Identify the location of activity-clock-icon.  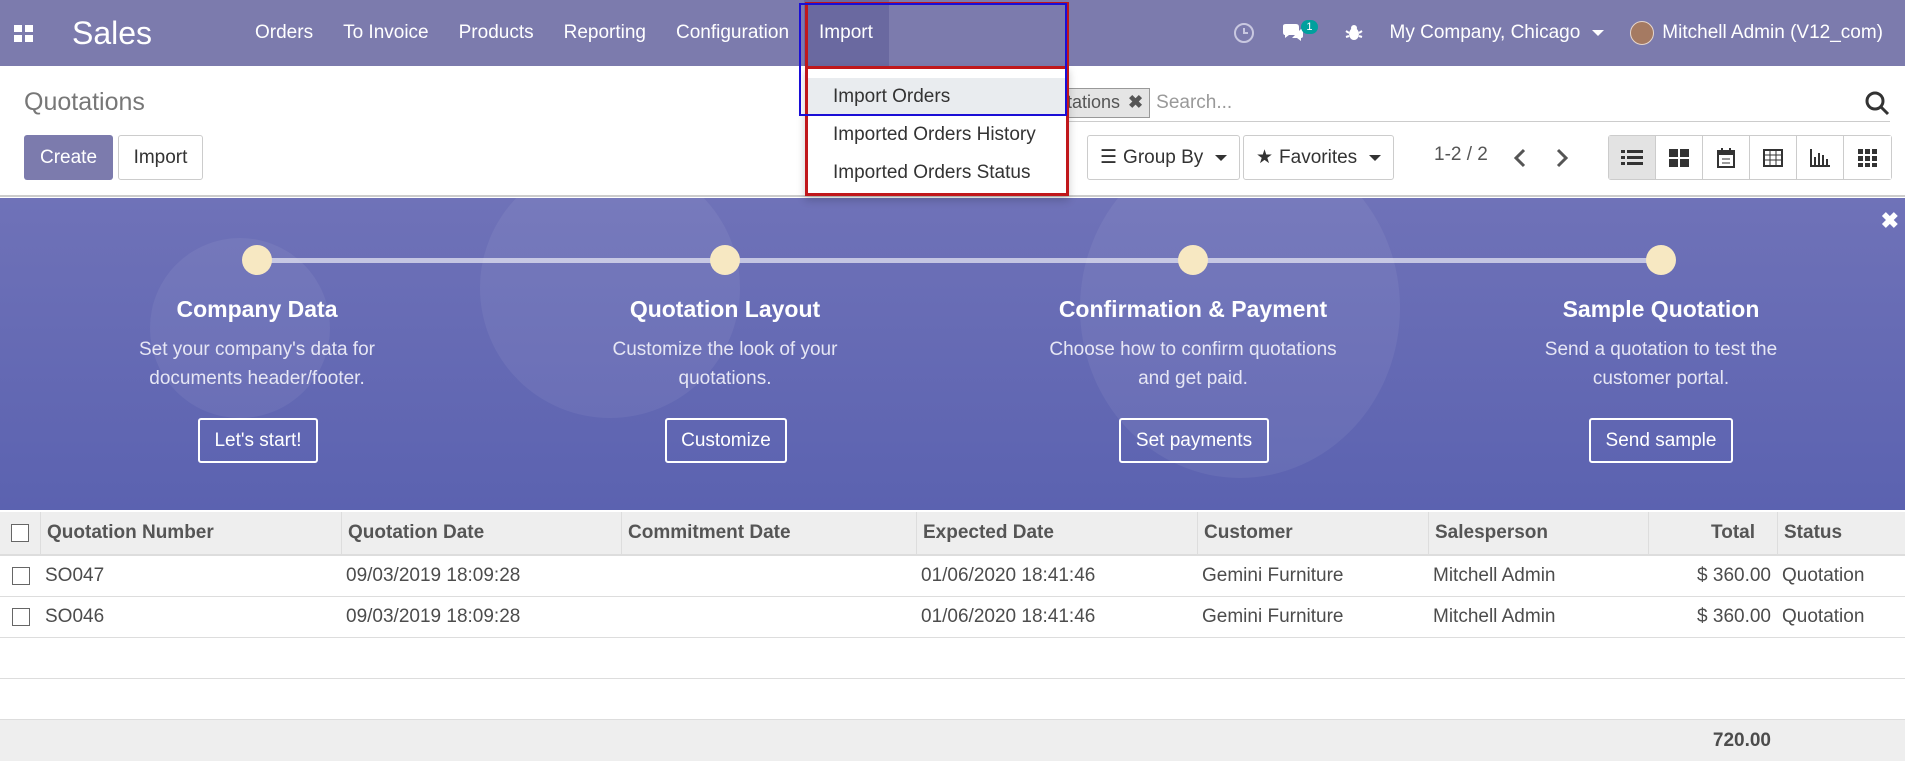
(1244, 33).